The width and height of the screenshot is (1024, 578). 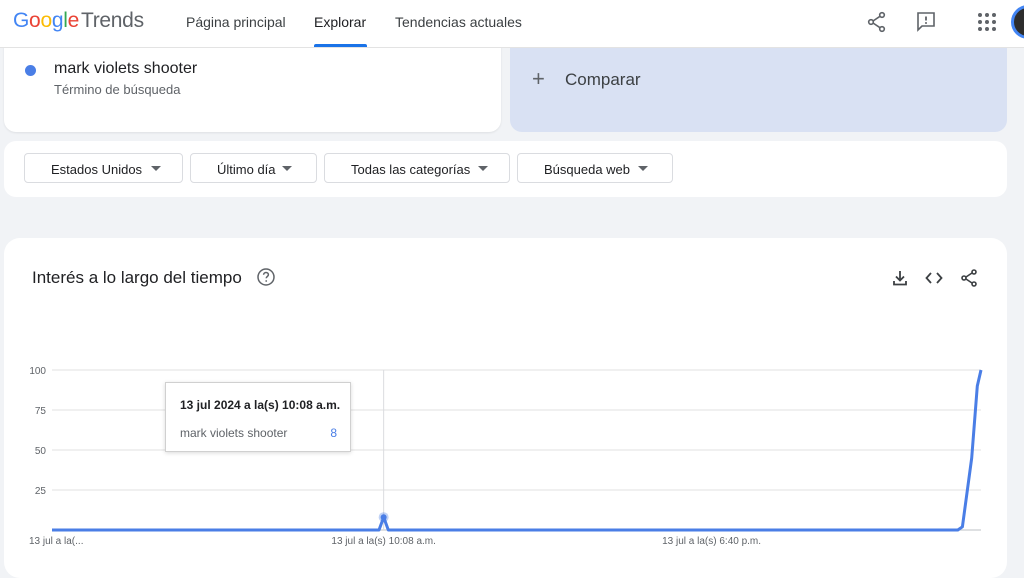 What do you see at coordinates (383, 541) in the screenshot?
I see `x-tick-label: 13 jul a la(s) 10:08 a.m.` at bounding box center [383, 541].